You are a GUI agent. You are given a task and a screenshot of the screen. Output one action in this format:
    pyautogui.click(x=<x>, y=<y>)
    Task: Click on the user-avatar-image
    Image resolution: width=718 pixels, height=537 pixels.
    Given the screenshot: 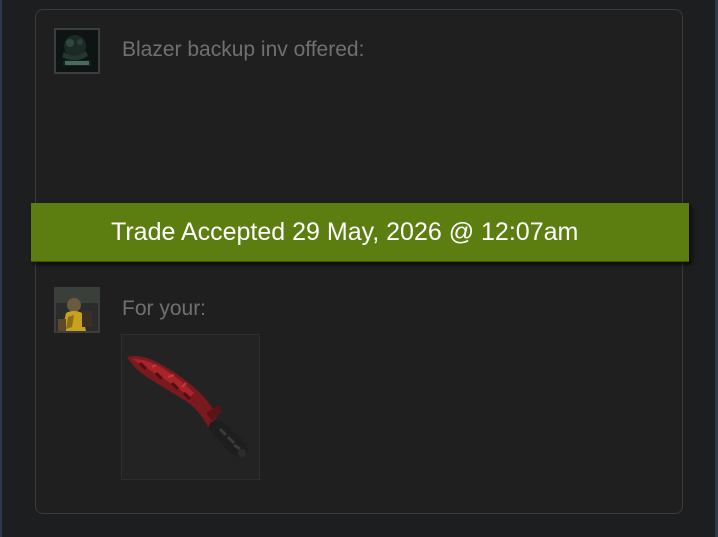 What is the action you would take?
    pyautogui.click(x=77, y=310)
    